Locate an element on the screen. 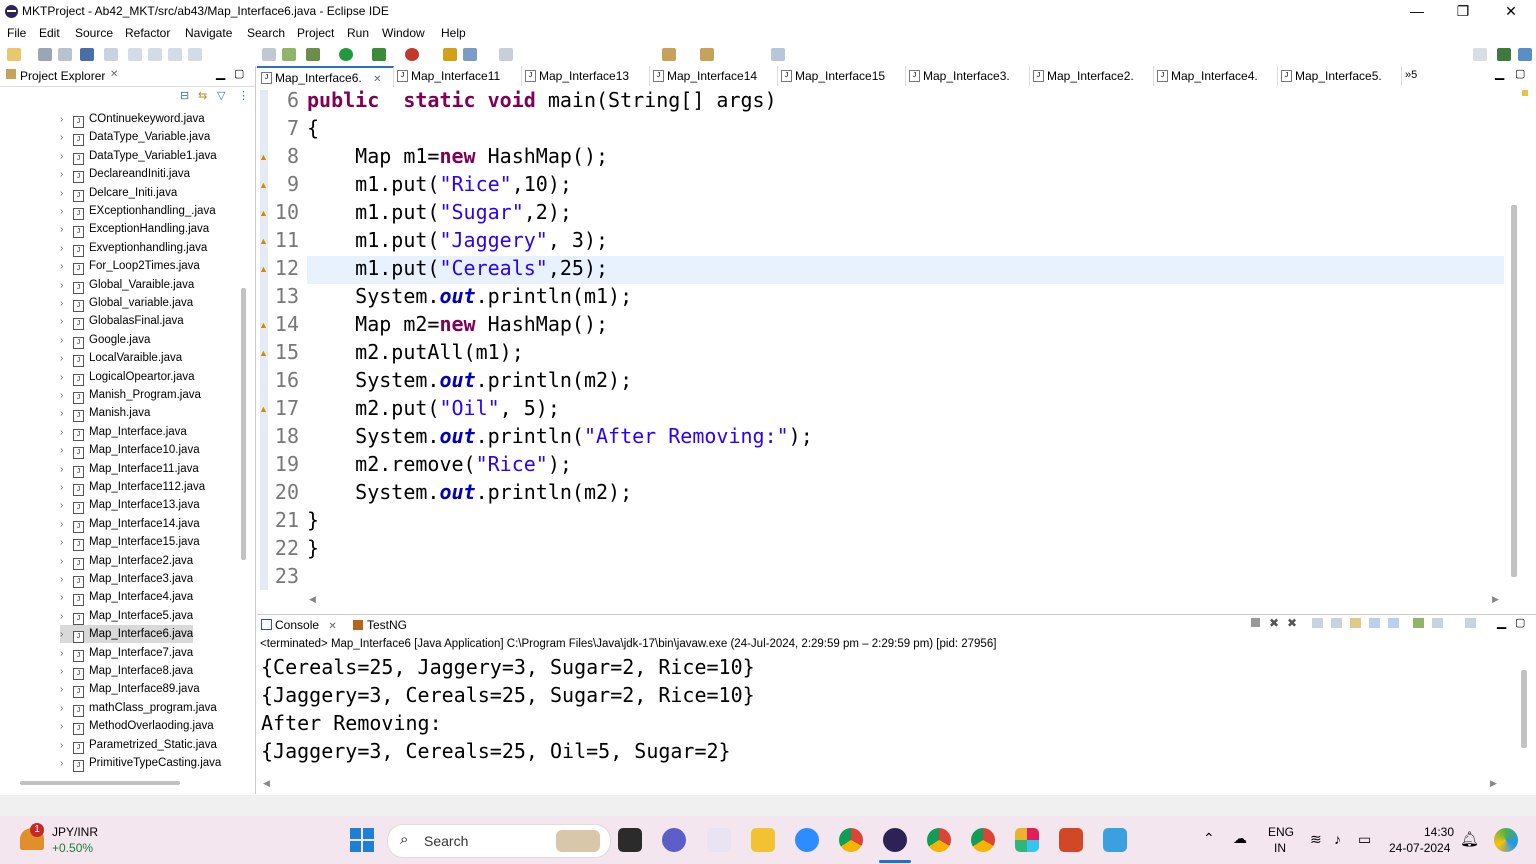 The image size is (1536, 864). tree-item: › J Map_Interface3.java is located at coordinates (126, 579).